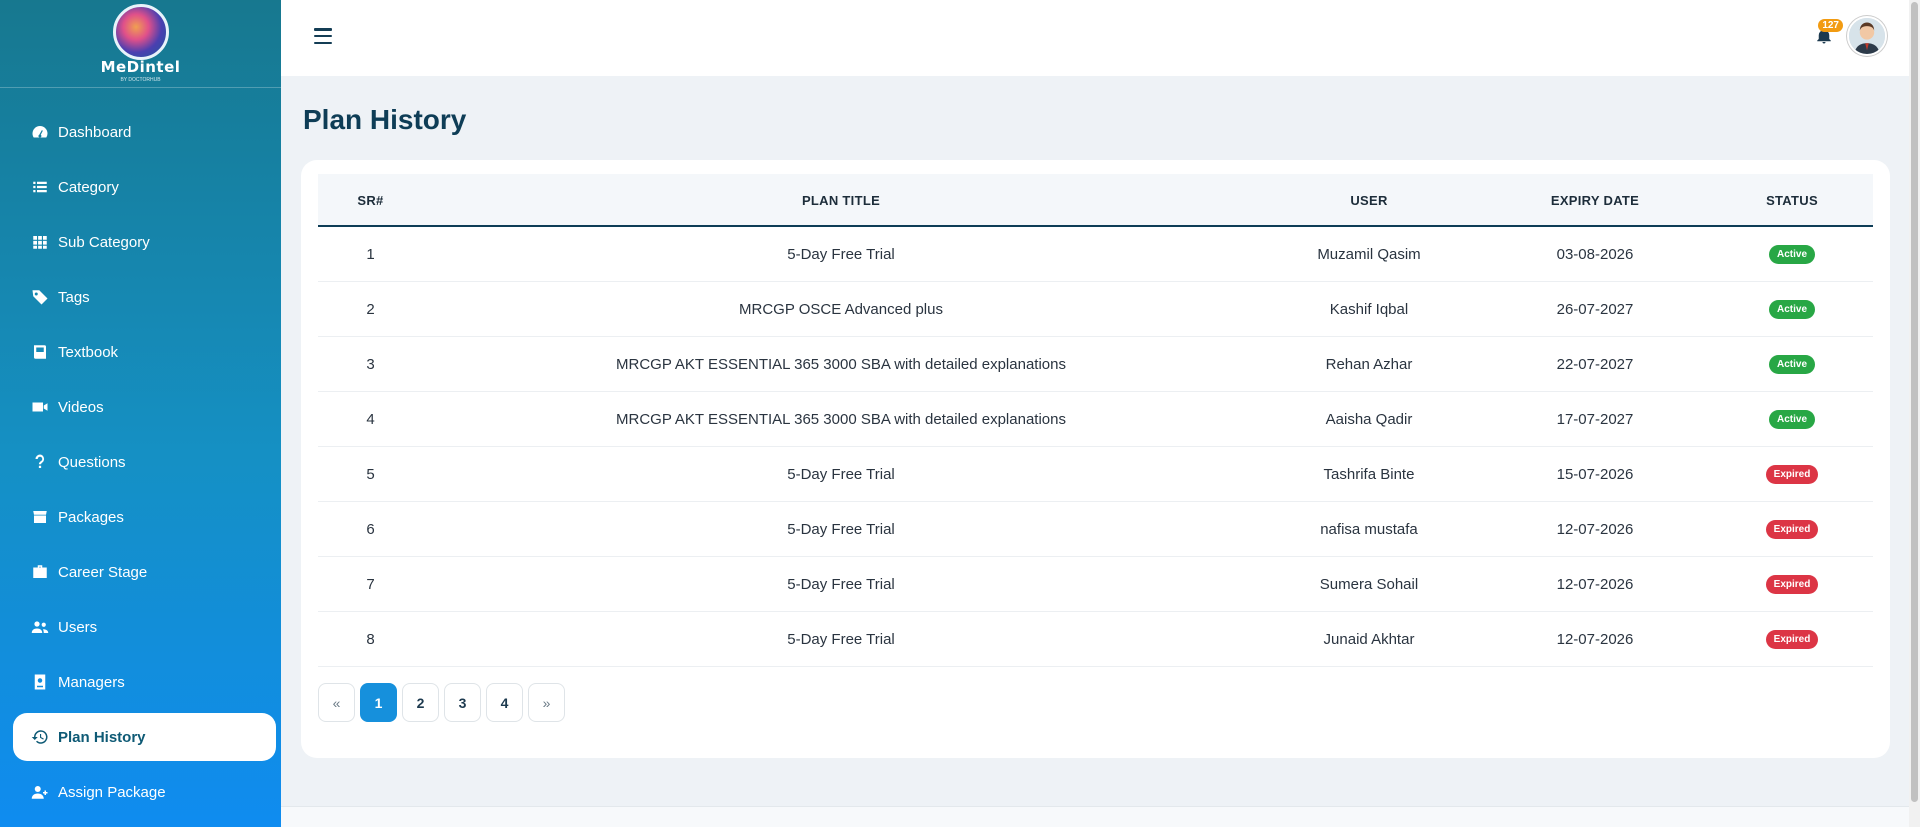  I want to click on sidebar-item-dashboard: Dashboard, so click(144, 132).